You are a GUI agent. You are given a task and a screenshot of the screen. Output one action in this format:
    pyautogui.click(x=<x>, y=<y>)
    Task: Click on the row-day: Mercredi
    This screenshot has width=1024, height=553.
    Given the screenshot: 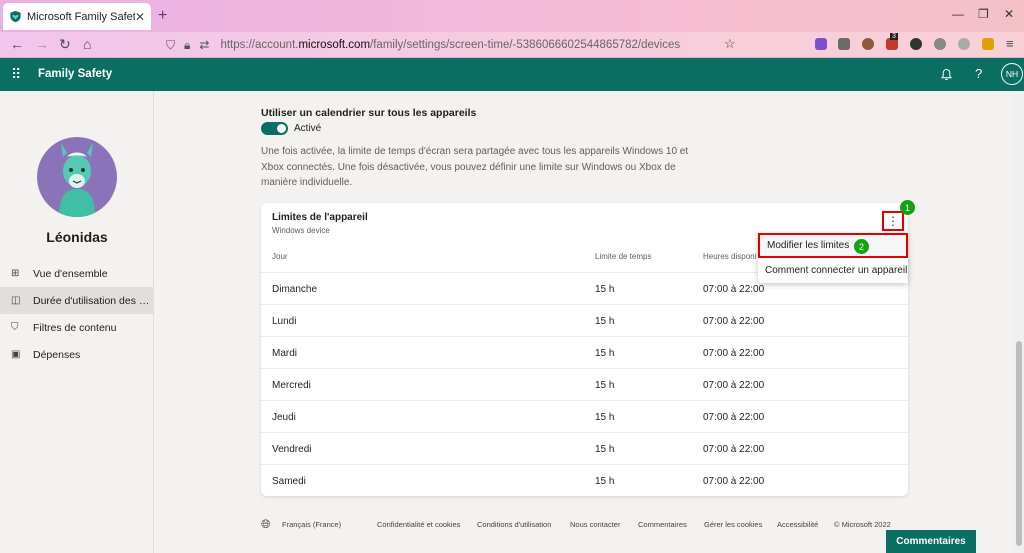 What is the action you would take?
    pyautogui.click(x=291, y=385)
    